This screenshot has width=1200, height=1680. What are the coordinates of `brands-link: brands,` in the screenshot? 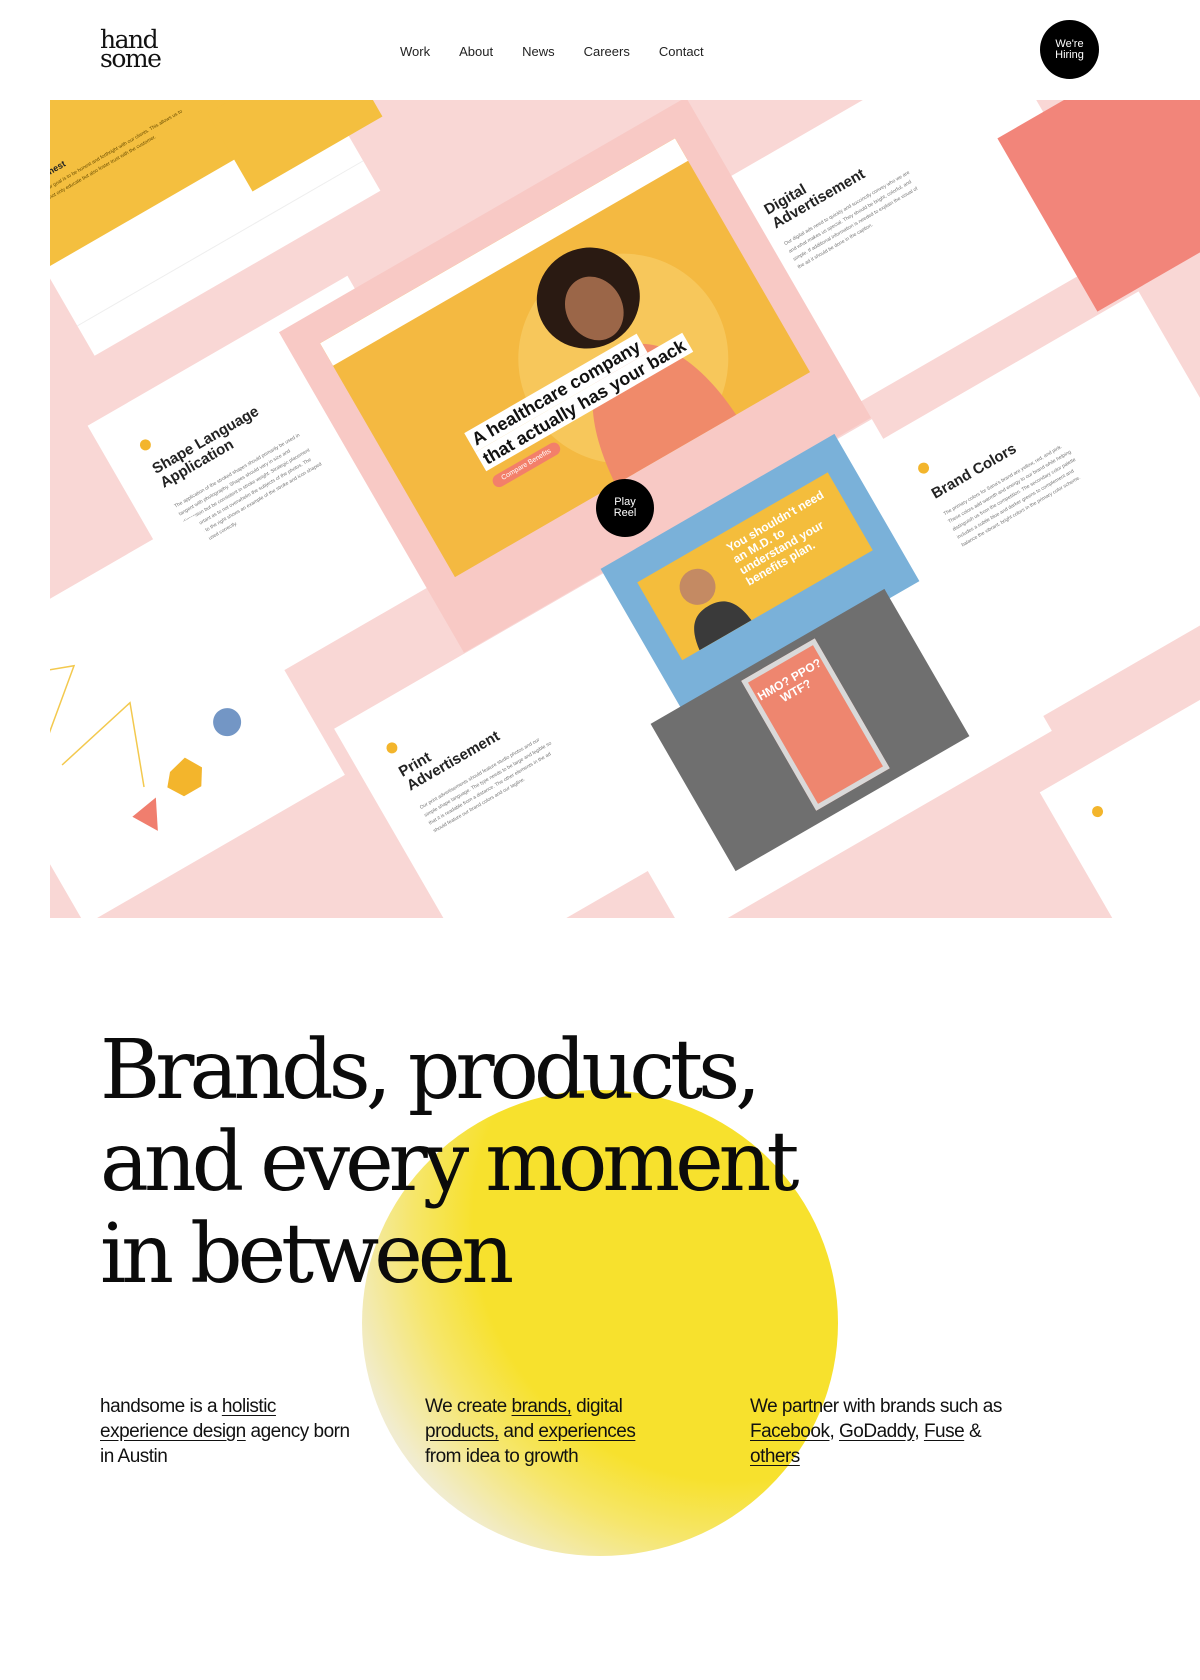 It's located at (542, 1406).